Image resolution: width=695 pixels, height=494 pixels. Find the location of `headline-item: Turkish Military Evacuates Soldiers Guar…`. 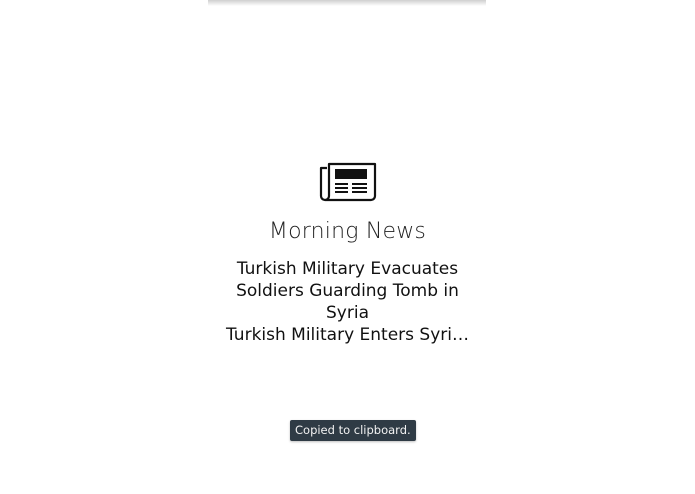

headline-item: Turkish Military Evacuates Soldiers Guar… is located at coordinates (348, 291).